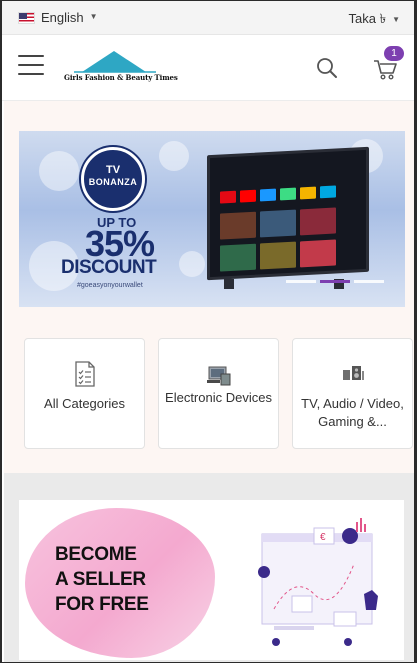 The image size is (417, 663). I want to click on language-label: English, so click(62, 17).